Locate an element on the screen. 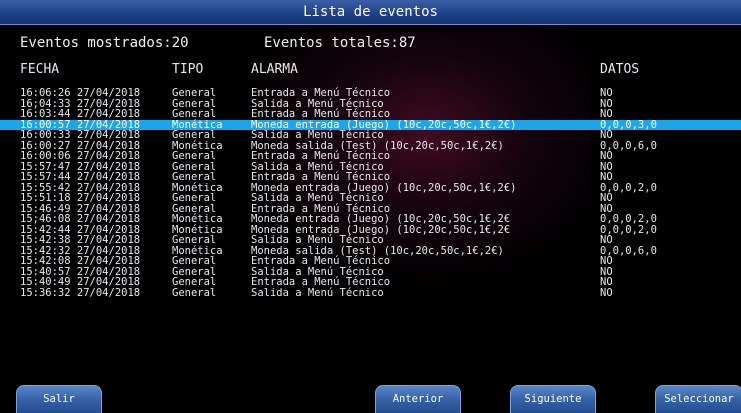  cell-fecha: 16:03:44 27/04/2018 is located at coordinates (80, 114).